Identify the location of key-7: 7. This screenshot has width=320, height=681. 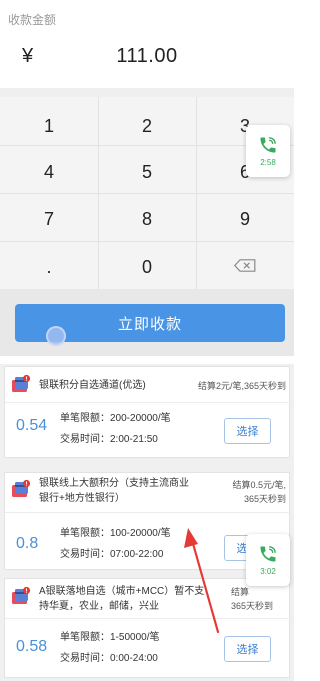
(49, 219).